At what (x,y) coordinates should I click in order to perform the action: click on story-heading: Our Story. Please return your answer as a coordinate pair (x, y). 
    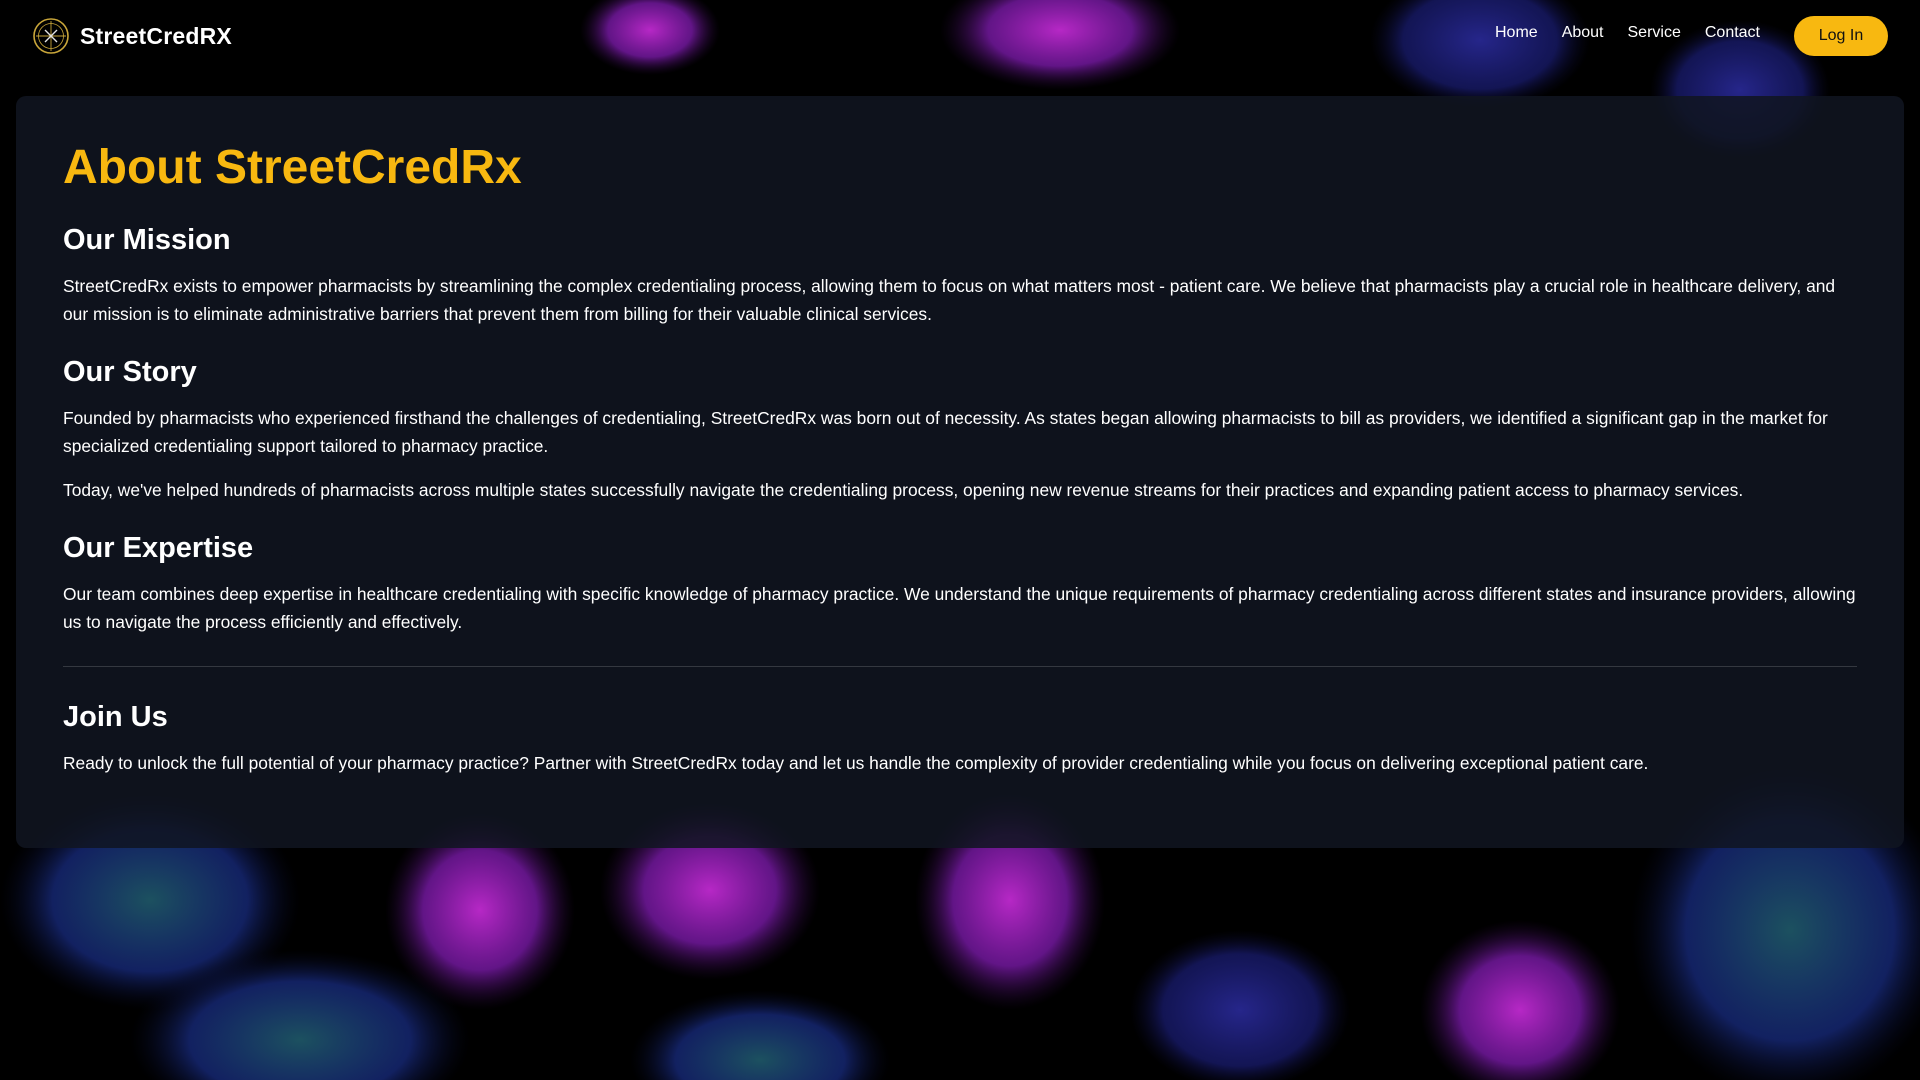
    Looking at the image, I should click on (130, 372).